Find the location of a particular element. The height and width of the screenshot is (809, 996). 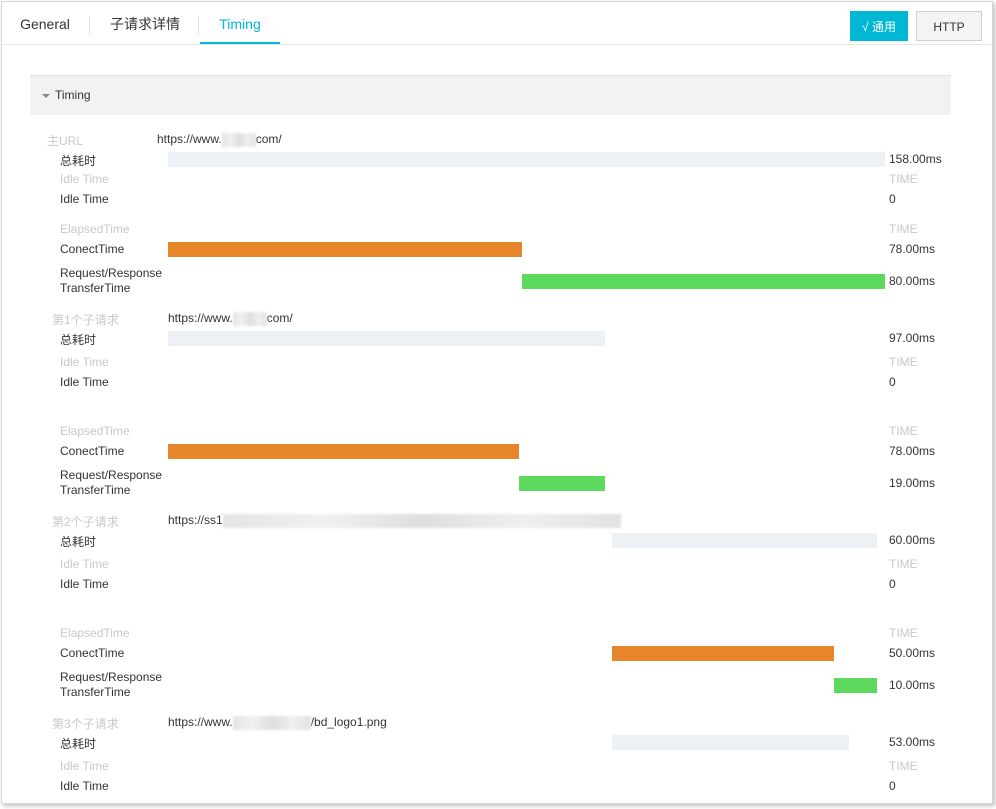

http-button: HTTP is located at coordinates (949, 26).